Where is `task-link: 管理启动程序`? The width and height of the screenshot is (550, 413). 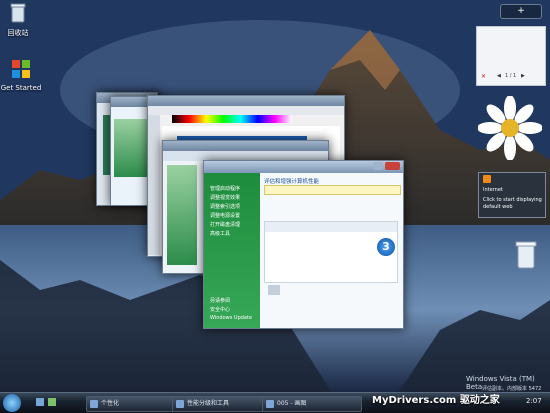
task-link: 管理启动程序 is located at coordinates (232, 189).